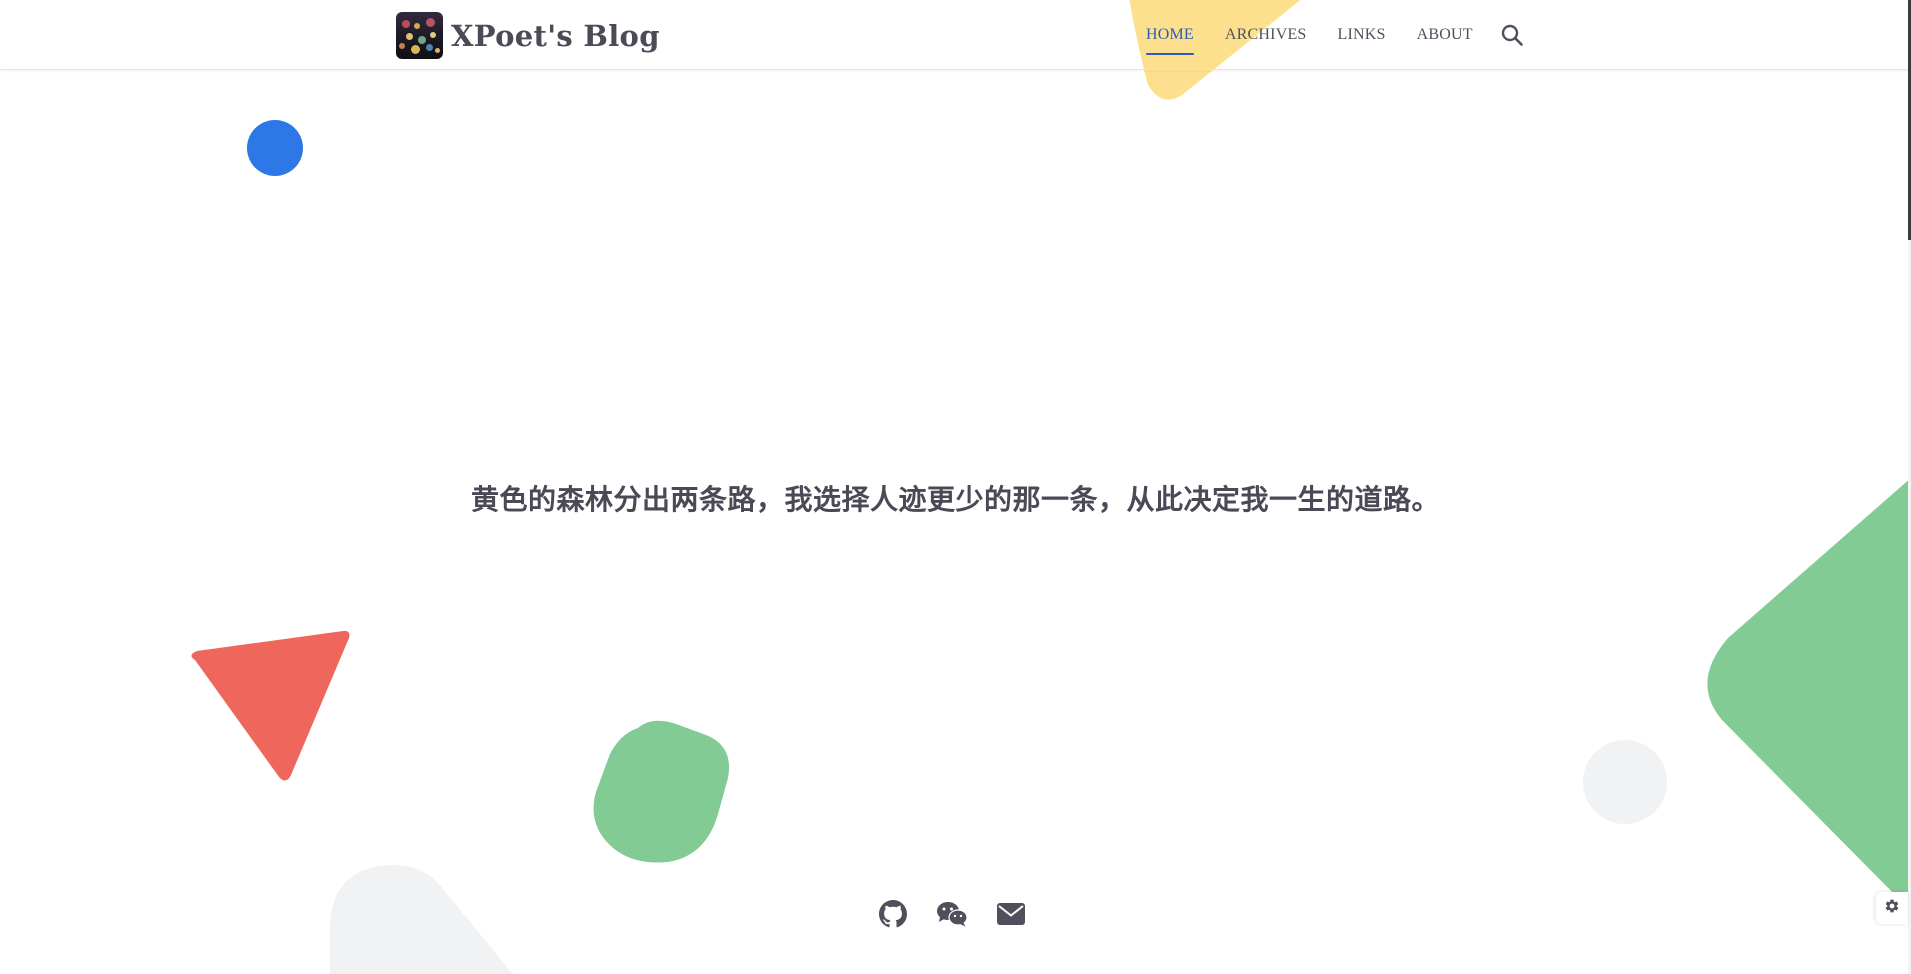 The image size is (1911, 974). Describe the element at coordinates (1011, 914) in the screenshot. I see `email-icon` at that location.